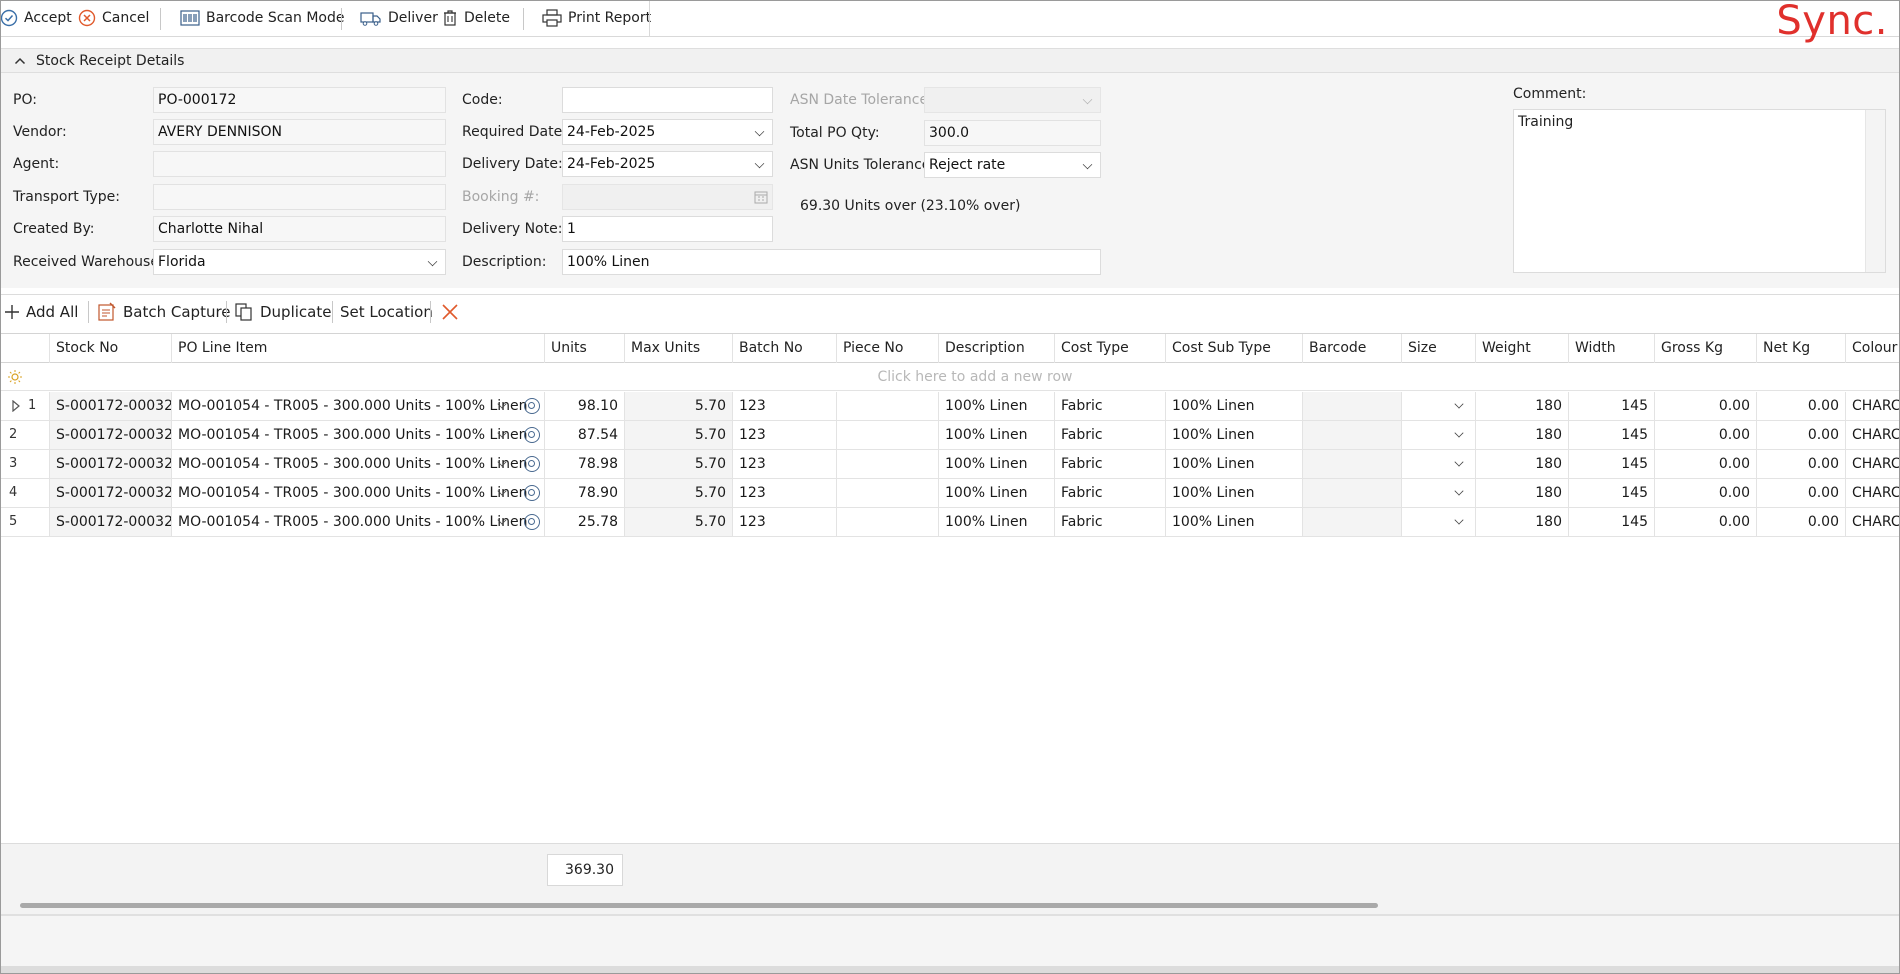 This screenshot has height=974, width=1900. Describe the element at coordinates (111, 464) in the screenshot. I see `stock-no-cell: S-000172-000326` at that location.